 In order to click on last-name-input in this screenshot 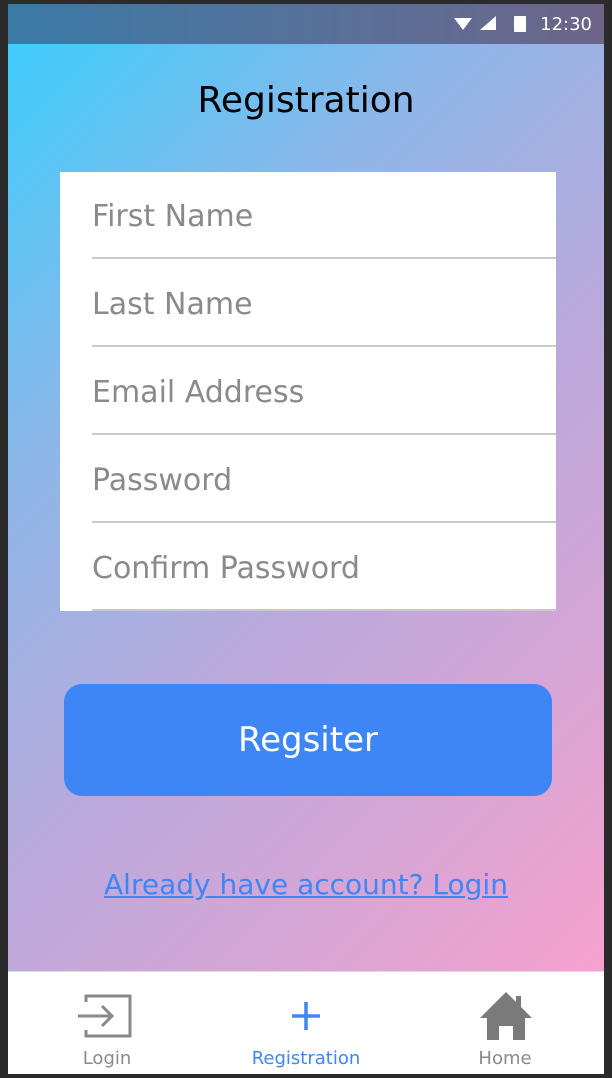, I will do `click(312, 304)`.